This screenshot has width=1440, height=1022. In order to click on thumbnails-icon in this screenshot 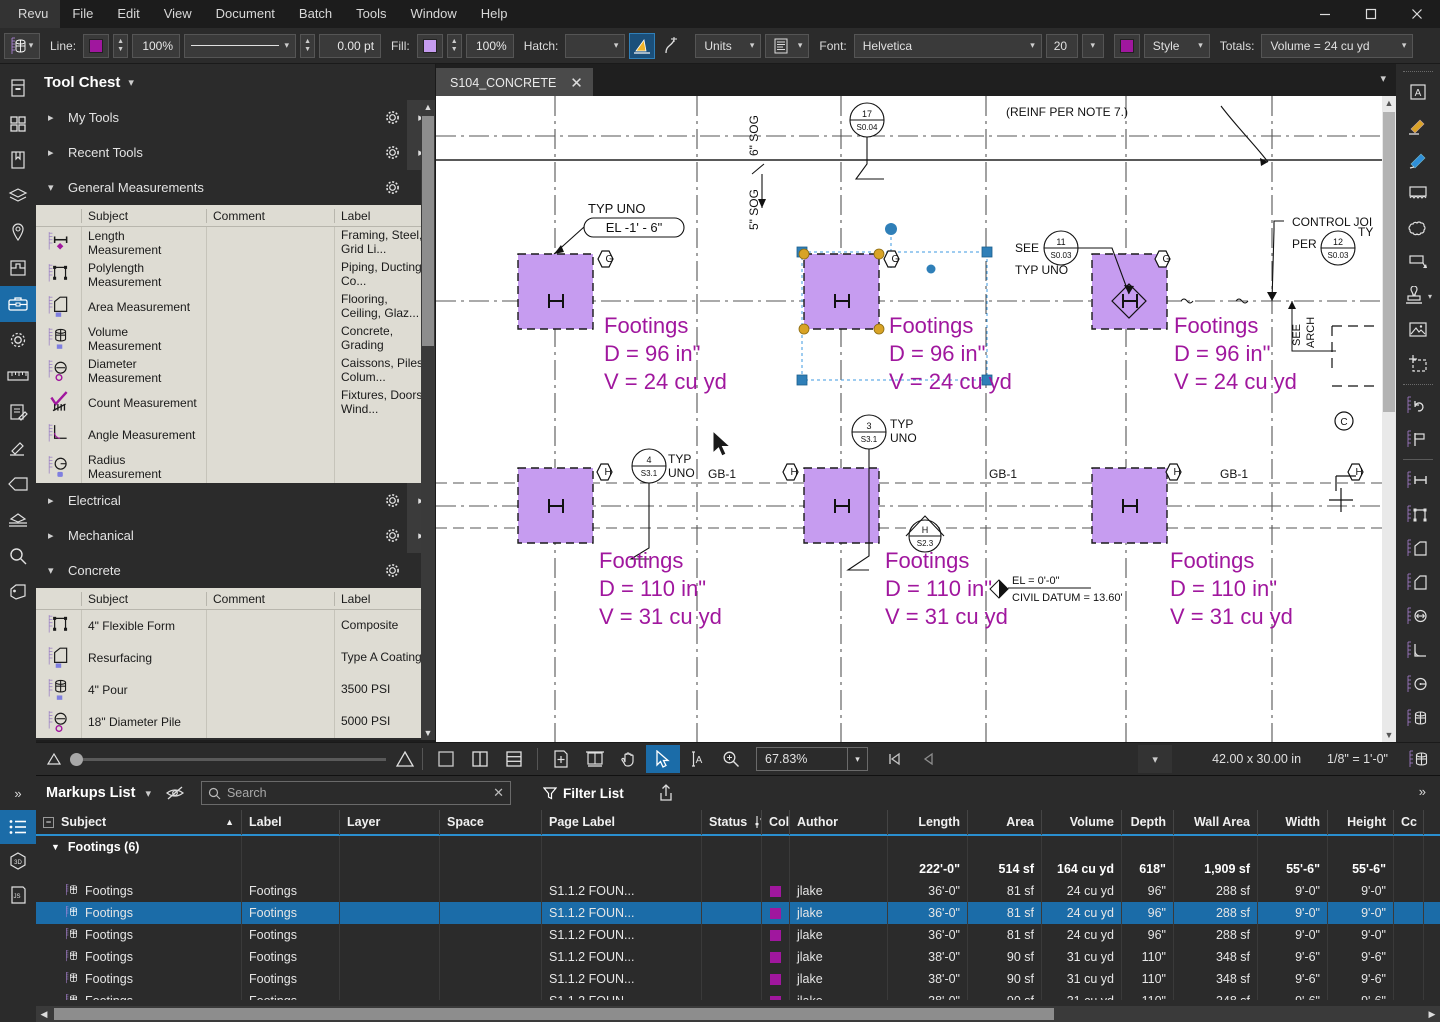, I will do `click(18, 88)`.